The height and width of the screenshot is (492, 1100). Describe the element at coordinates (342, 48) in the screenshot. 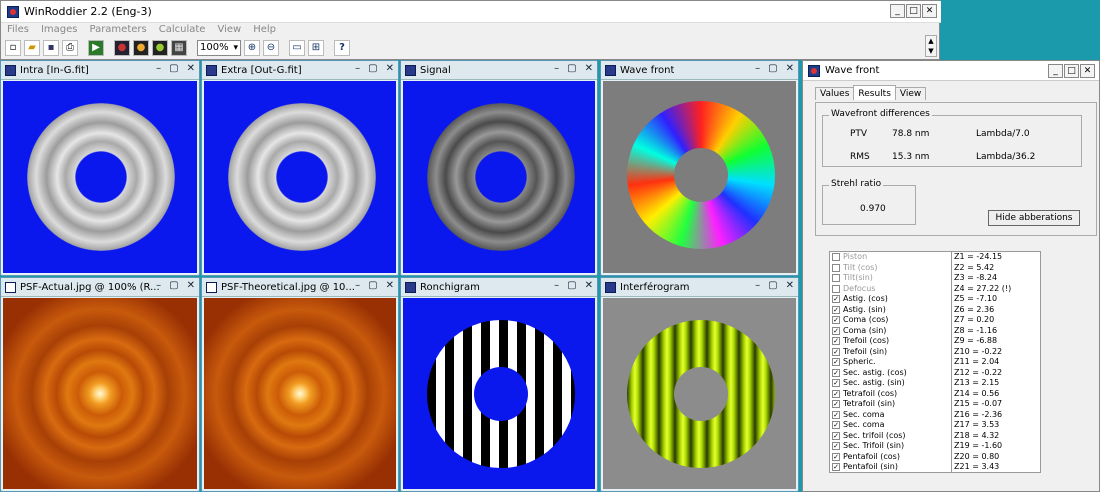

I see `help-icon: ?` at that location.